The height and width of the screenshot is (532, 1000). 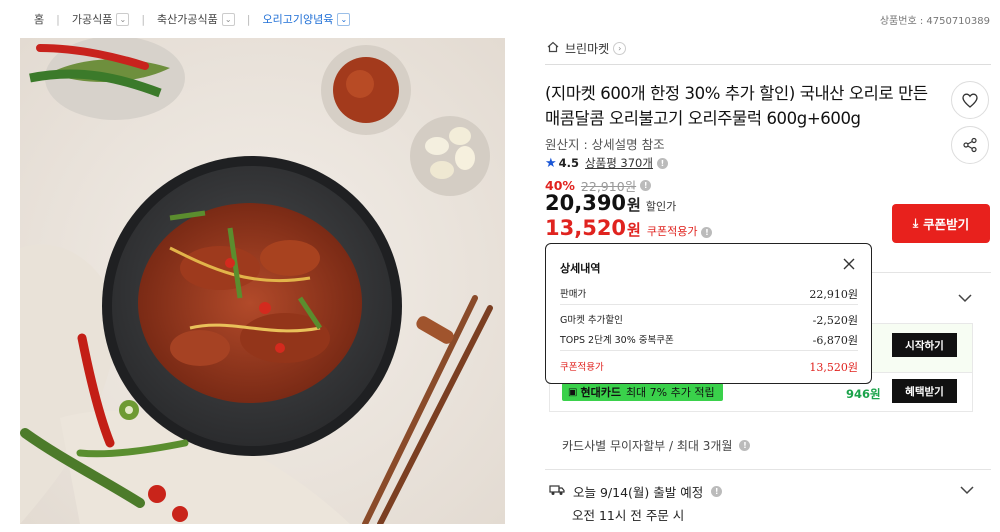 What do you see at coordinates (634, 230) in the screenshot?
I see `coupon-price-unit: 원` at bounding box center [634, 230].